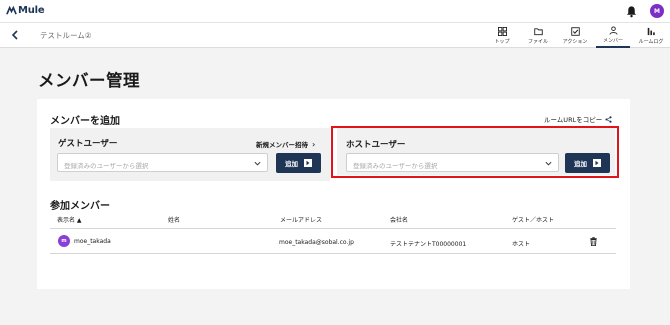  I want to click on tab-actions: アクション, so click(575, 35).